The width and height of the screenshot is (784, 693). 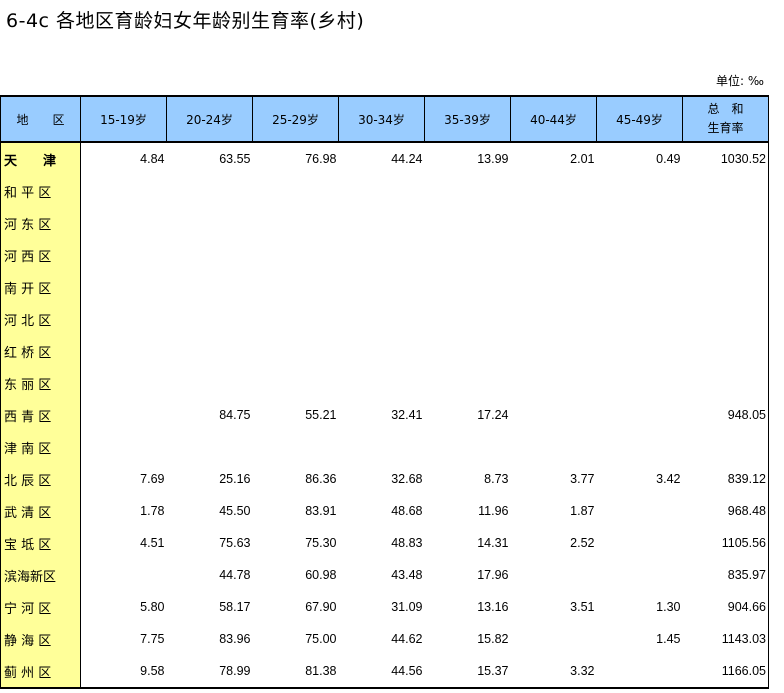 I want to click on value-cell: 15.82, so click(x=493, y=639).